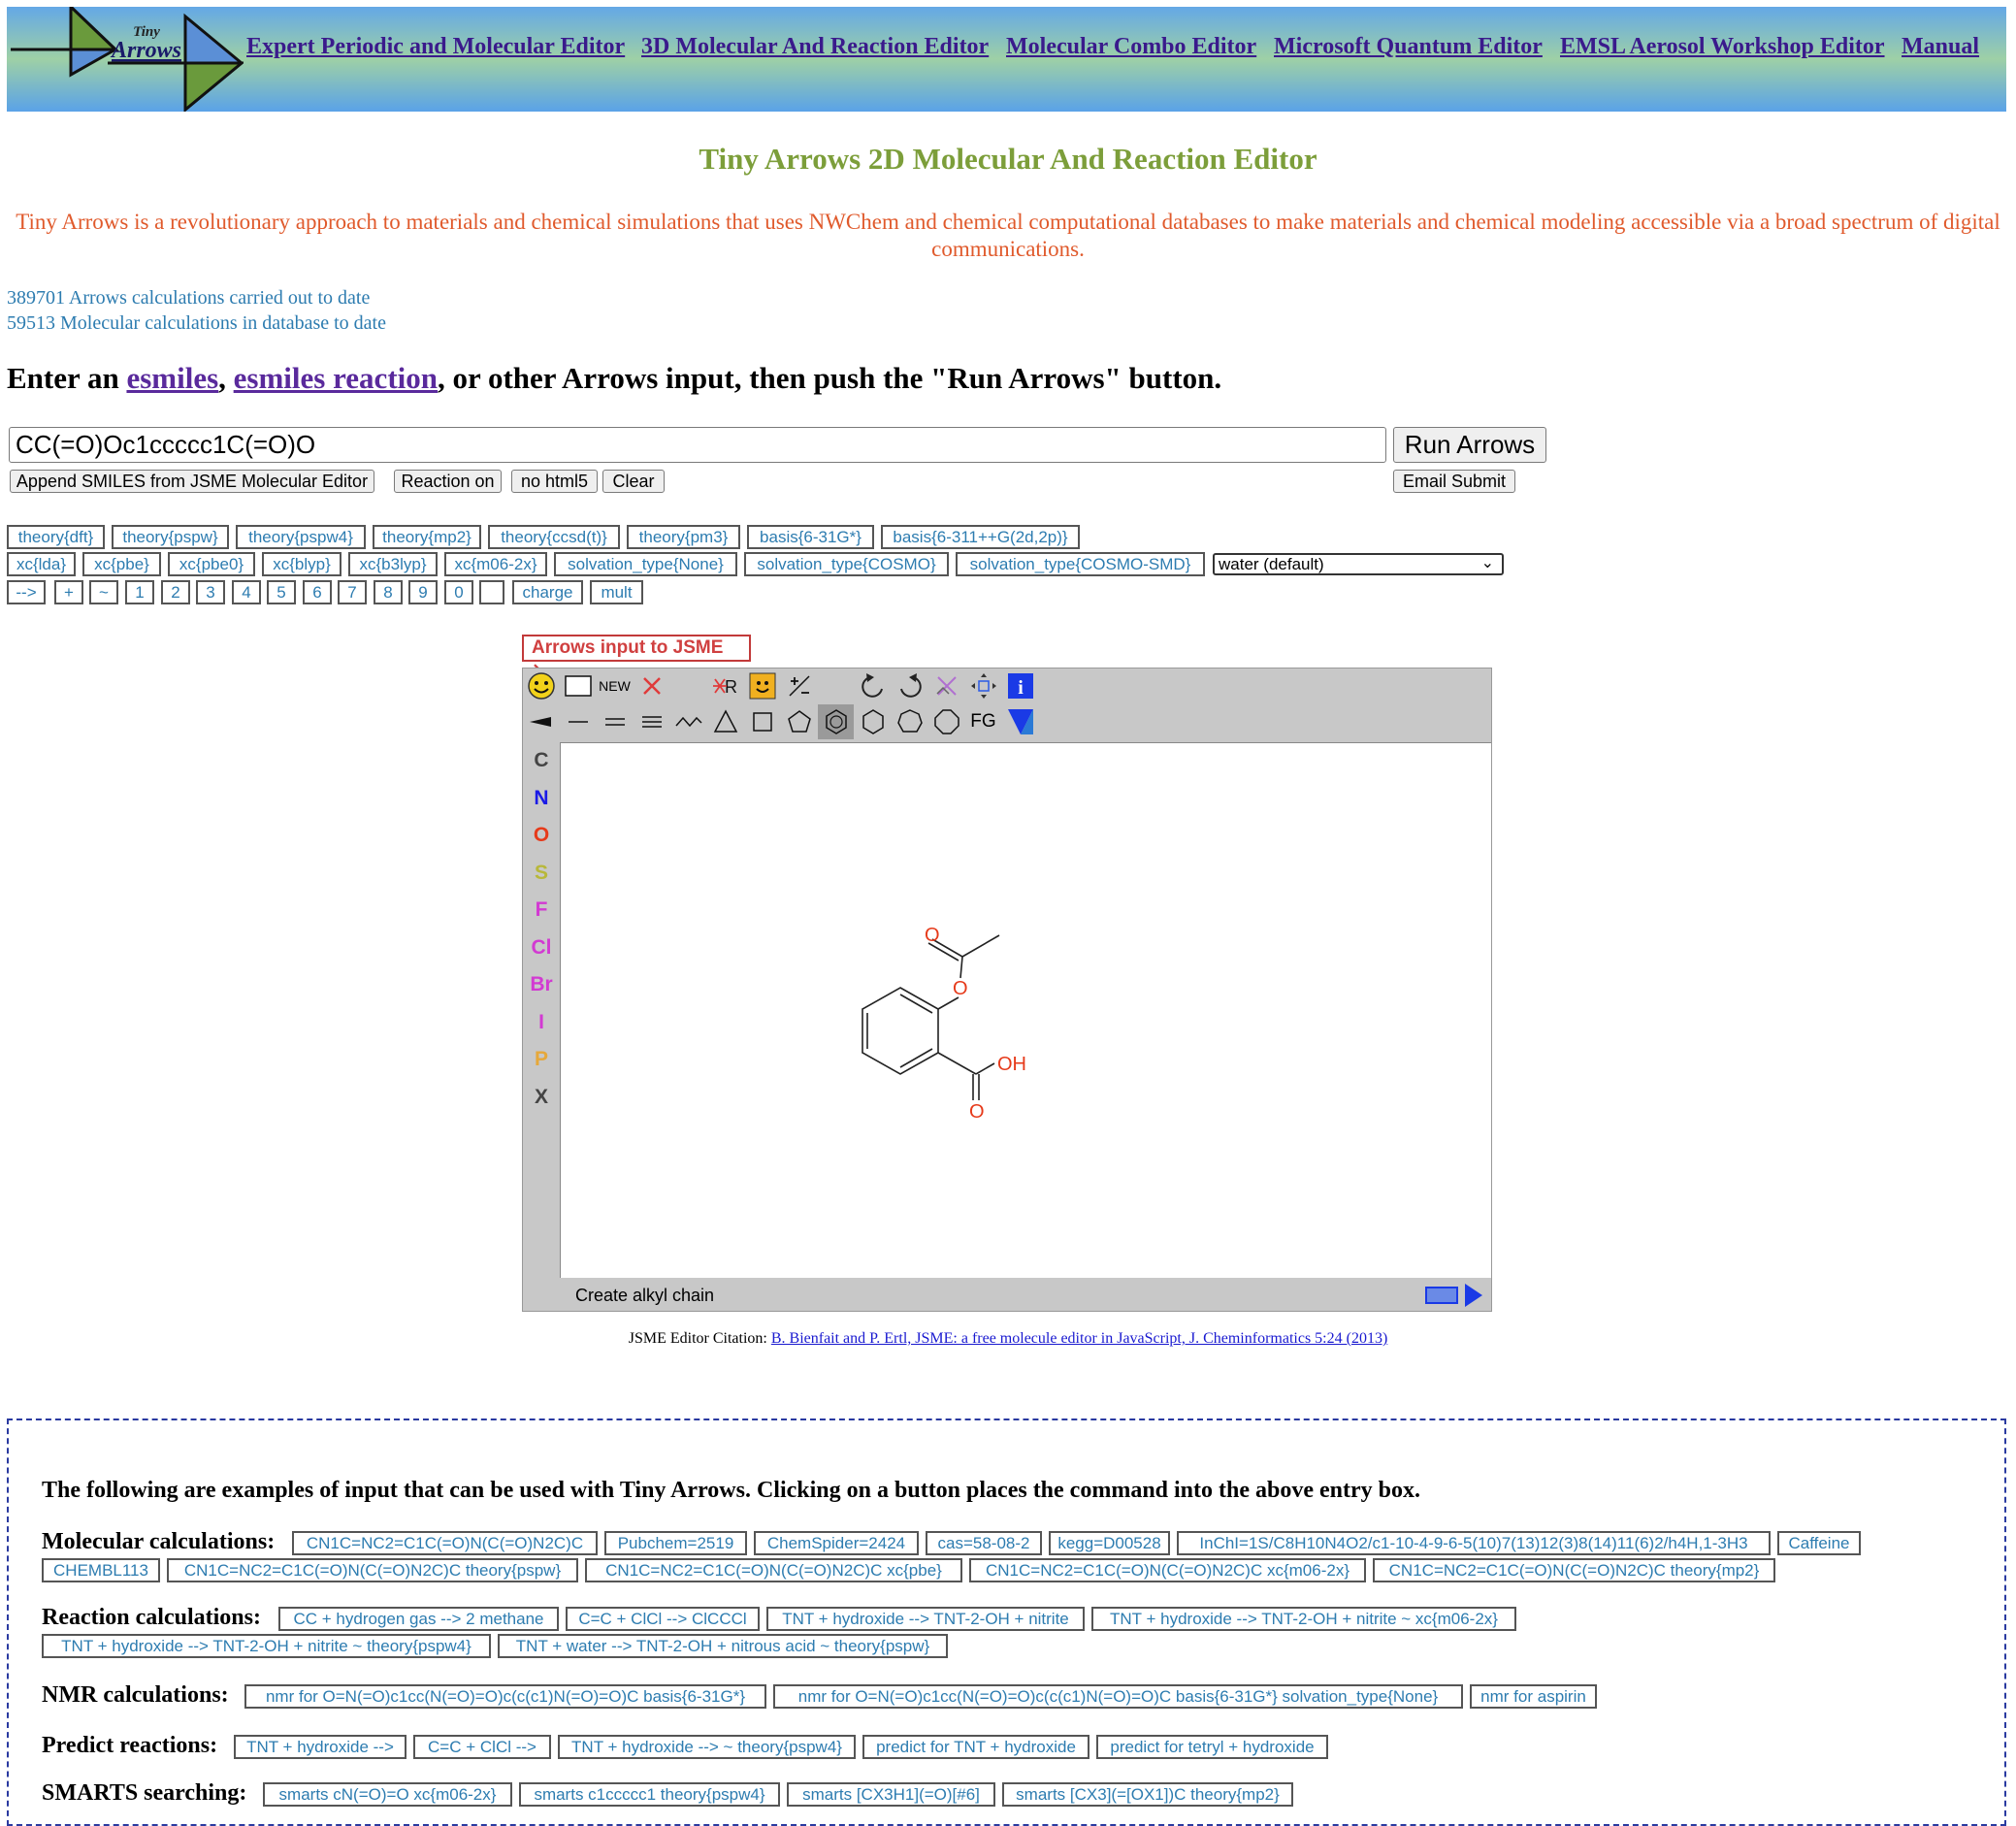 Image resolution: width=2016 pixels, height=1826 pixels. I want to click on example-molecular: CN1C=NC2=C1C(=O)N(C(=O)N2C)C xc{m06-2x}, so click(1167, 1570).